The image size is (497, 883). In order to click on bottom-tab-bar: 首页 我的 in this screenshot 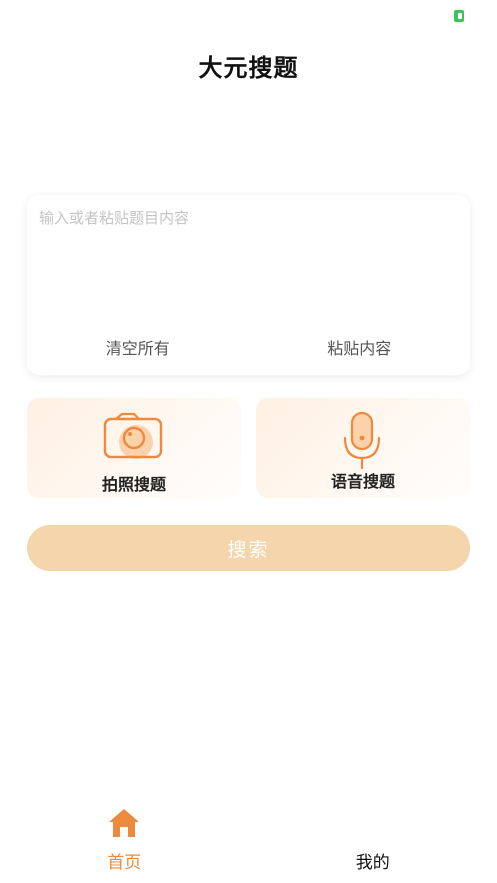, I will do `click(248, 841)`.